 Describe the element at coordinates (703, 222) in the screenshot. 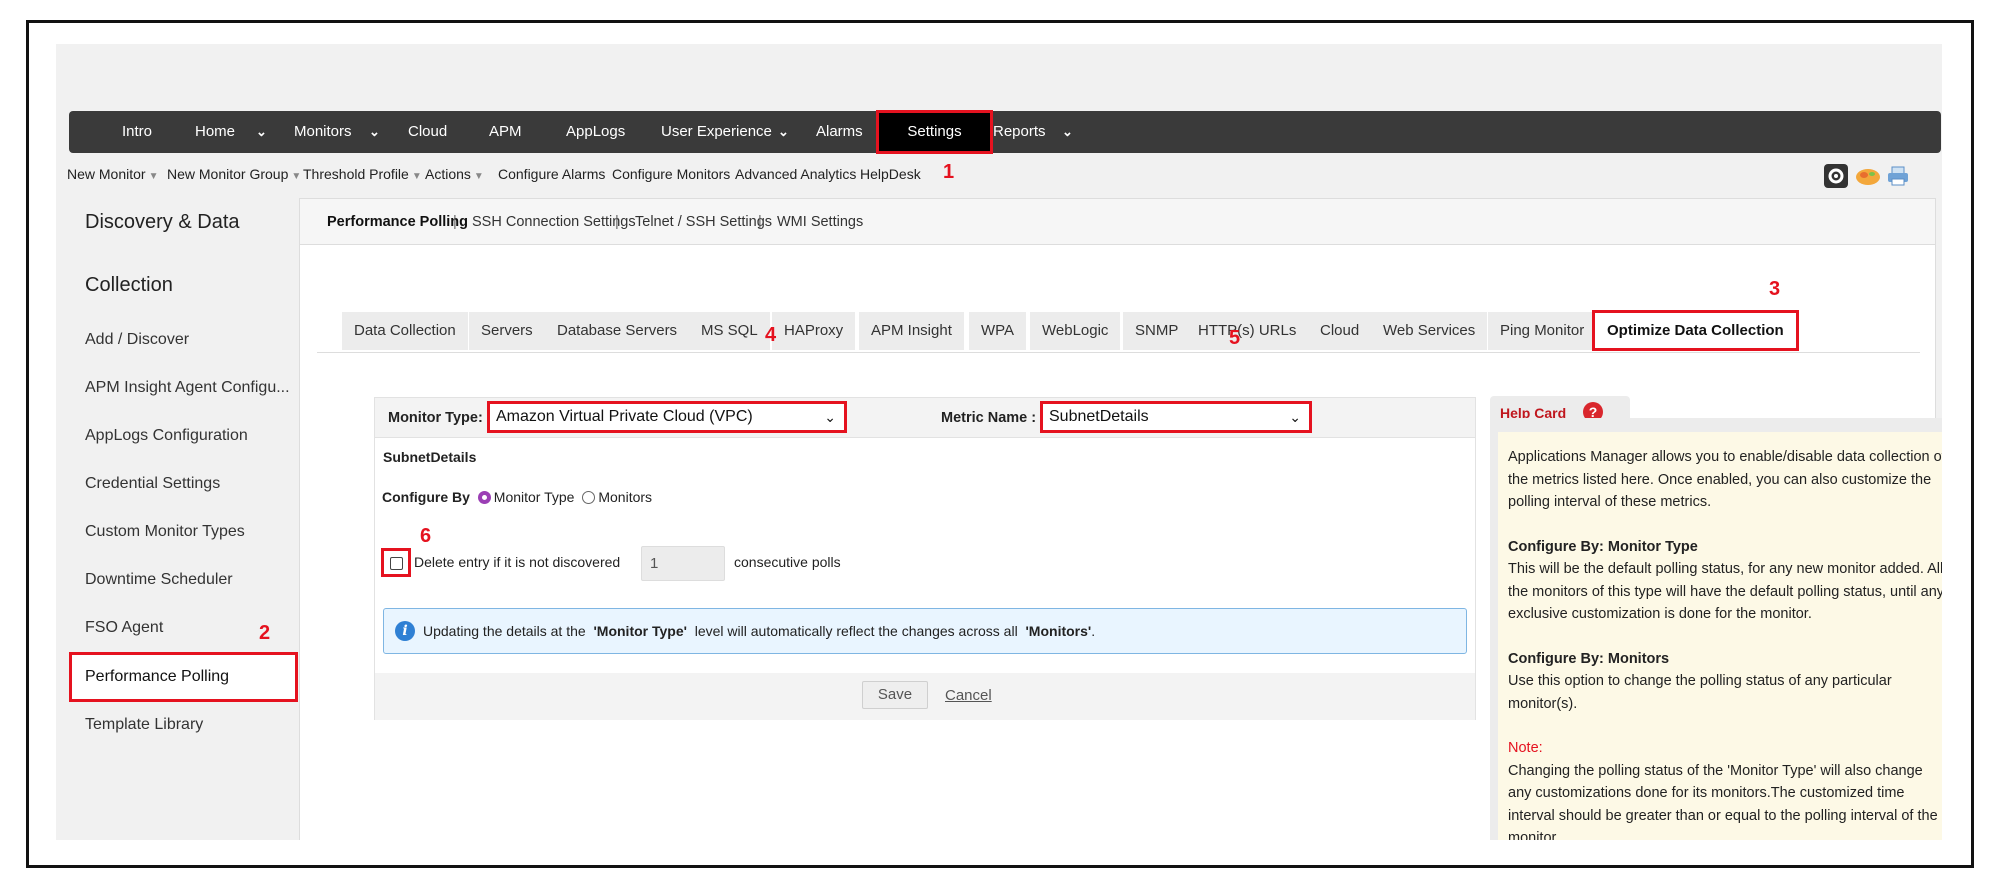

I see `tab-telnet-ssh-settings: Telnet / SSH Settings` at that location.